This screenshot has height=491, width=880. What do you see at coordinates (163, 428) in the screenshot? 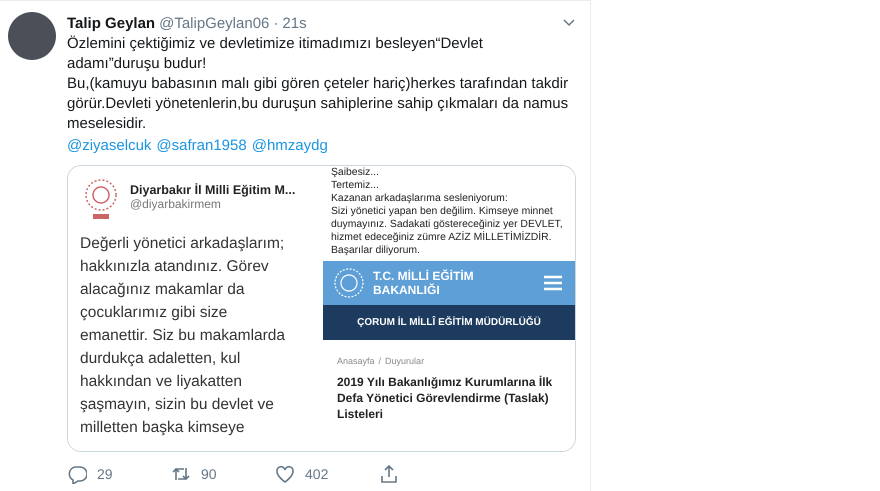
I see `embedded-tweet-text: milletten başka kimseye` at bounding box center [163, 428].